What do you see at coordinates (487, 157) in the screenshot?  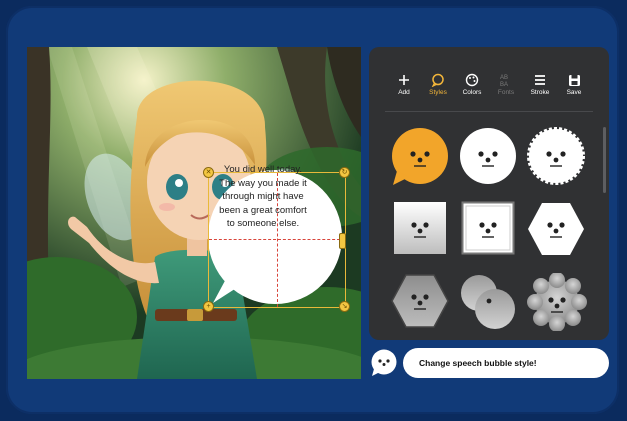 I see `style-option-round-white` at bounding box center [487, 157].